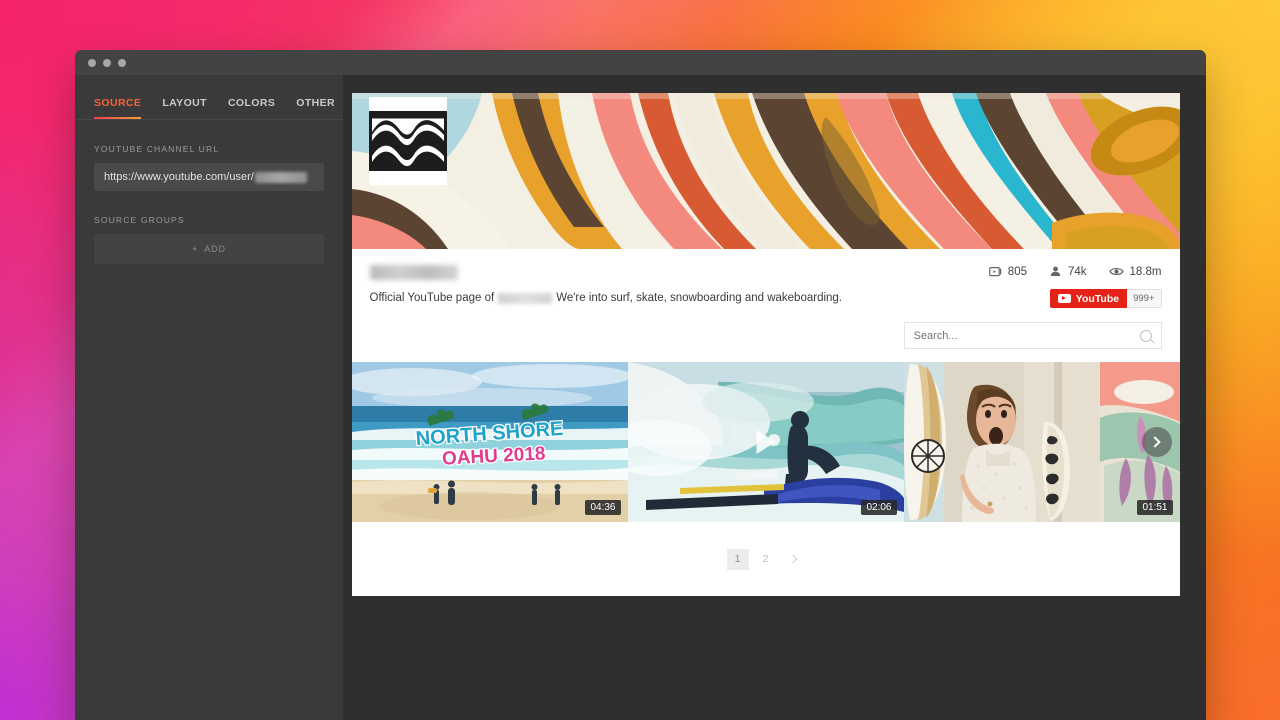  I want to click on video-thumbnail-1: NORTH SHORE OAHU 2018 04:36, so click(489, 442).